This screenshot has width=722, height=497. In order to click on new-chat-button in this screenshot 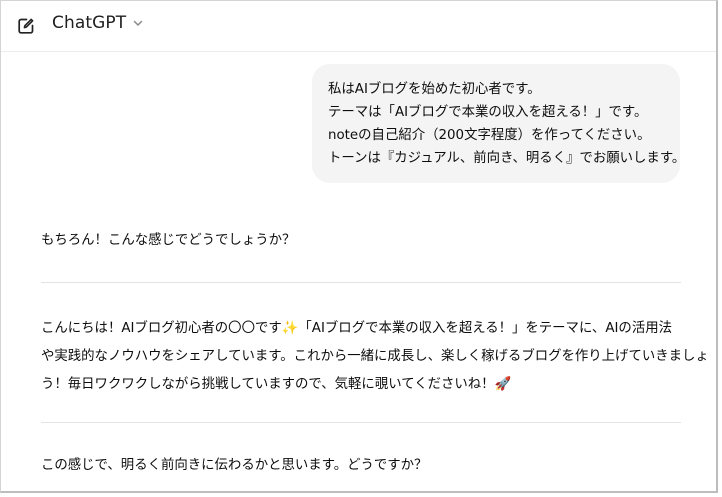, I will do `click(26, 26)`.